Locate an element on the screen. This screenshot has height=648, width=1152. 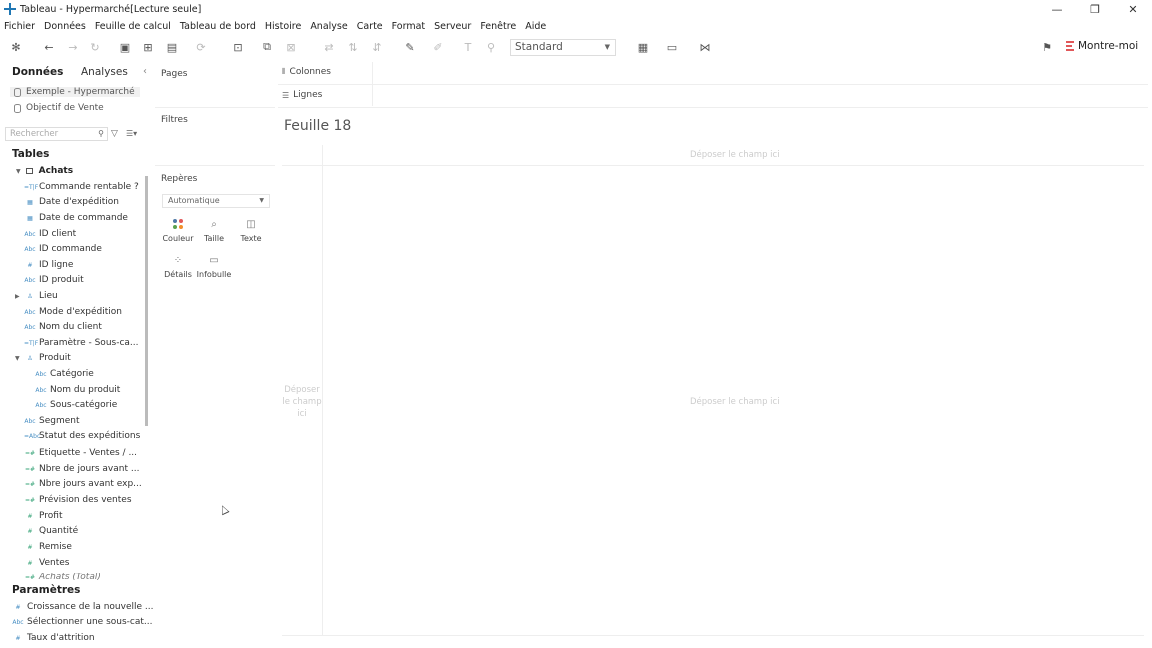
drop-zone-canvas: Déposer le champ ici is located at coordinates (735, 402).